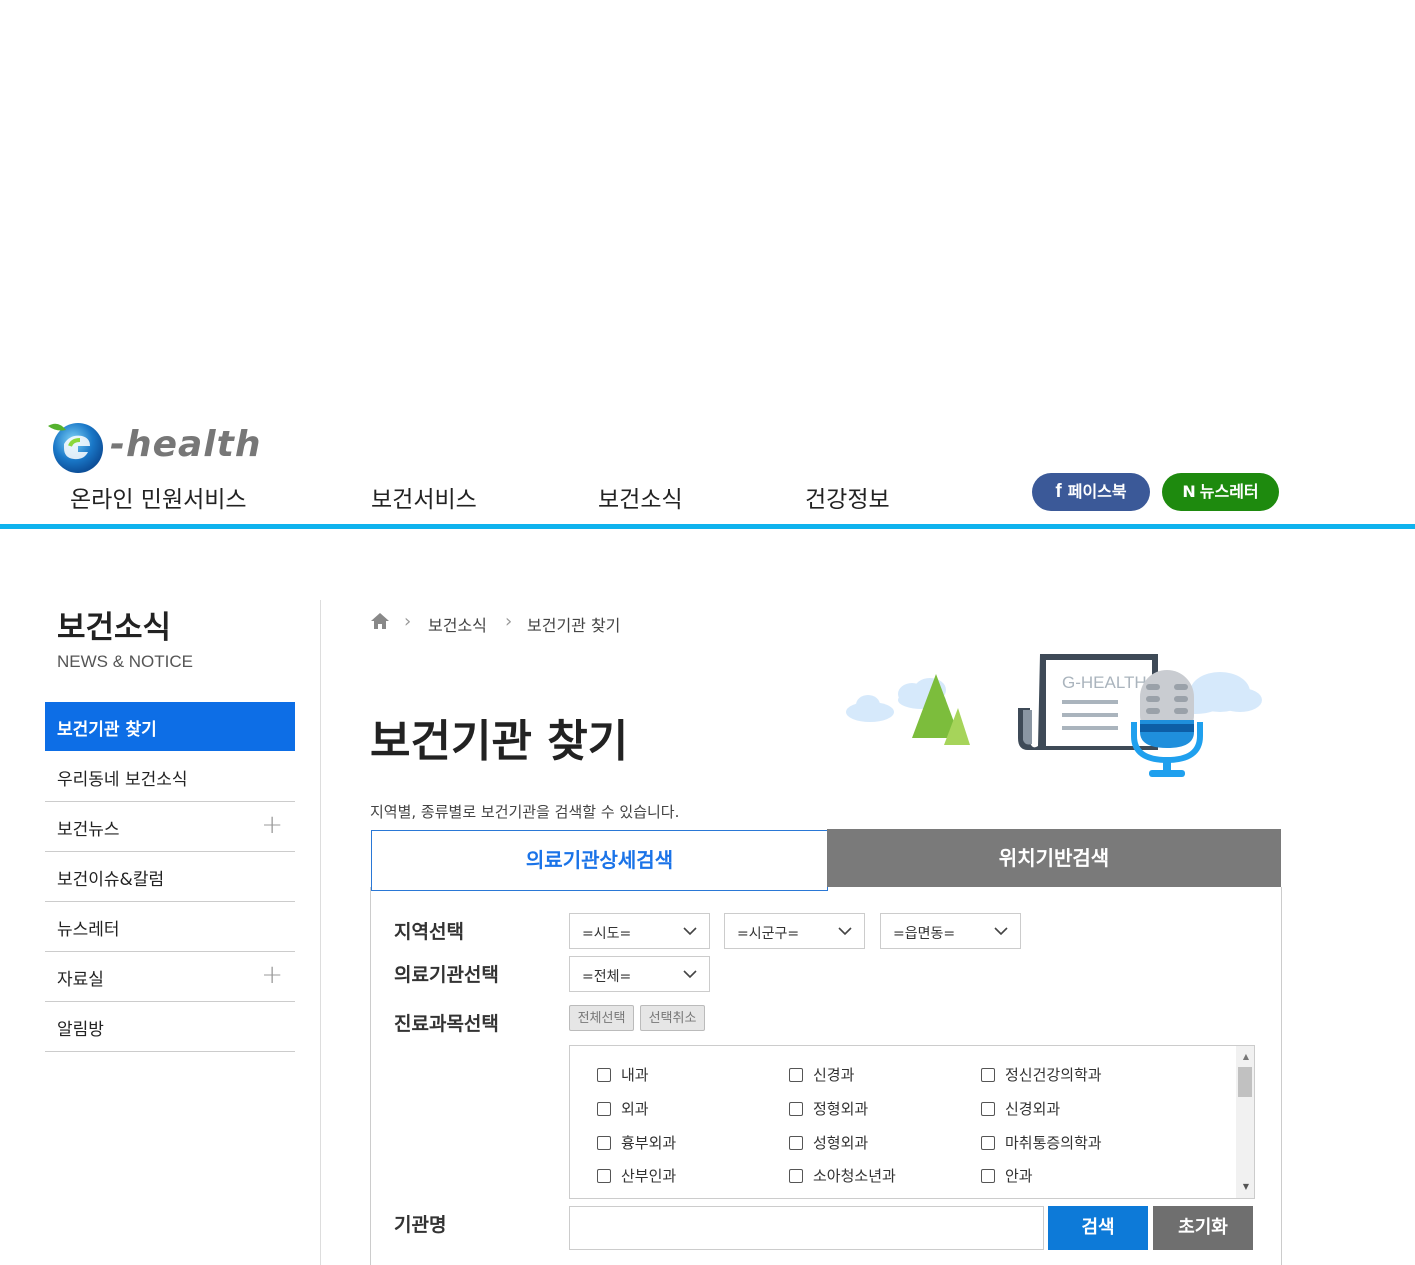 The height and width of the screenshot is (1265, 1415). I want to click on sidebar-item-find-institution: 보건기관 찾기, so click(170, 726).